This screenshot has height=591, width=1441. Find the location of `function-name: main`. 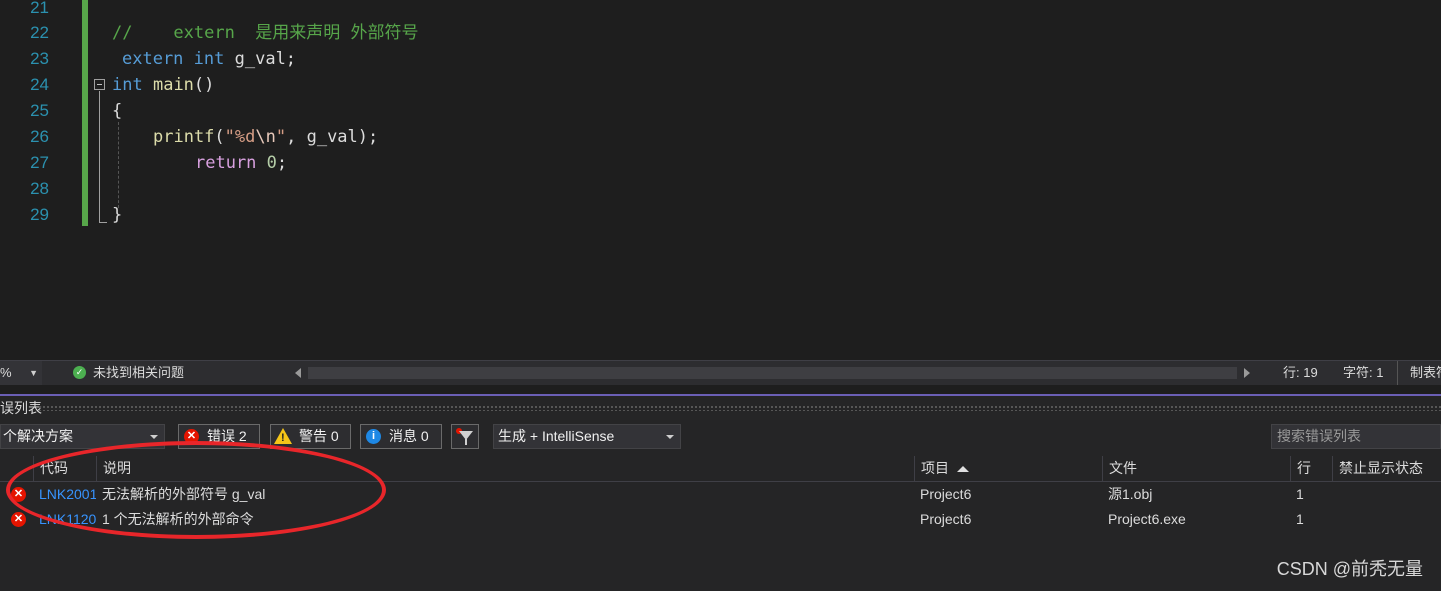

function-name: main is located at coordinates (173, 85).